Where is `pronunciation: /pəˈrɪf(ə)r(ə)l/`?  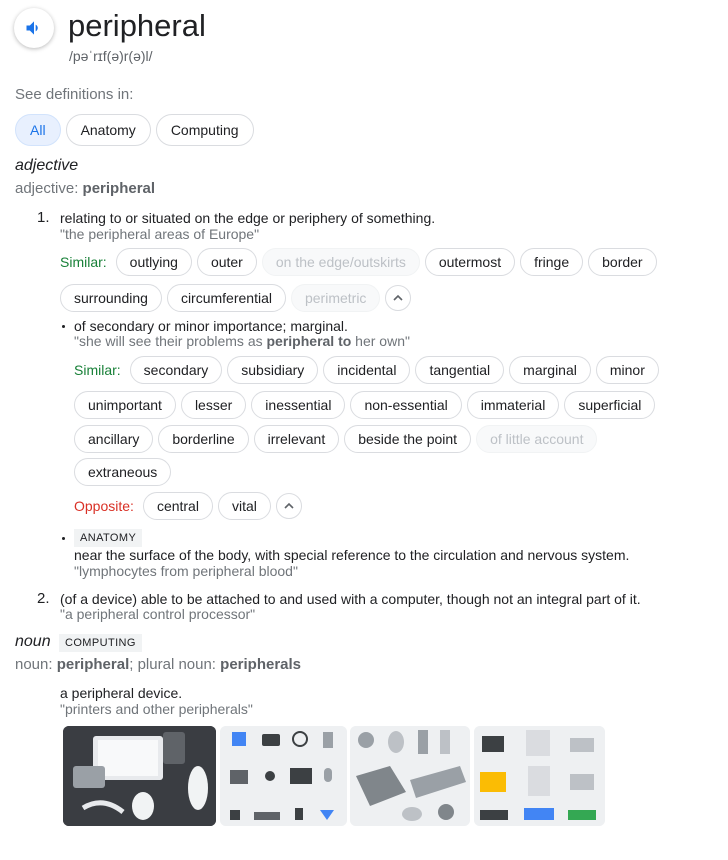 pronunciation: /pəˈrɪf(ə)r(ə)l/ is located at coordinates (111, 56).